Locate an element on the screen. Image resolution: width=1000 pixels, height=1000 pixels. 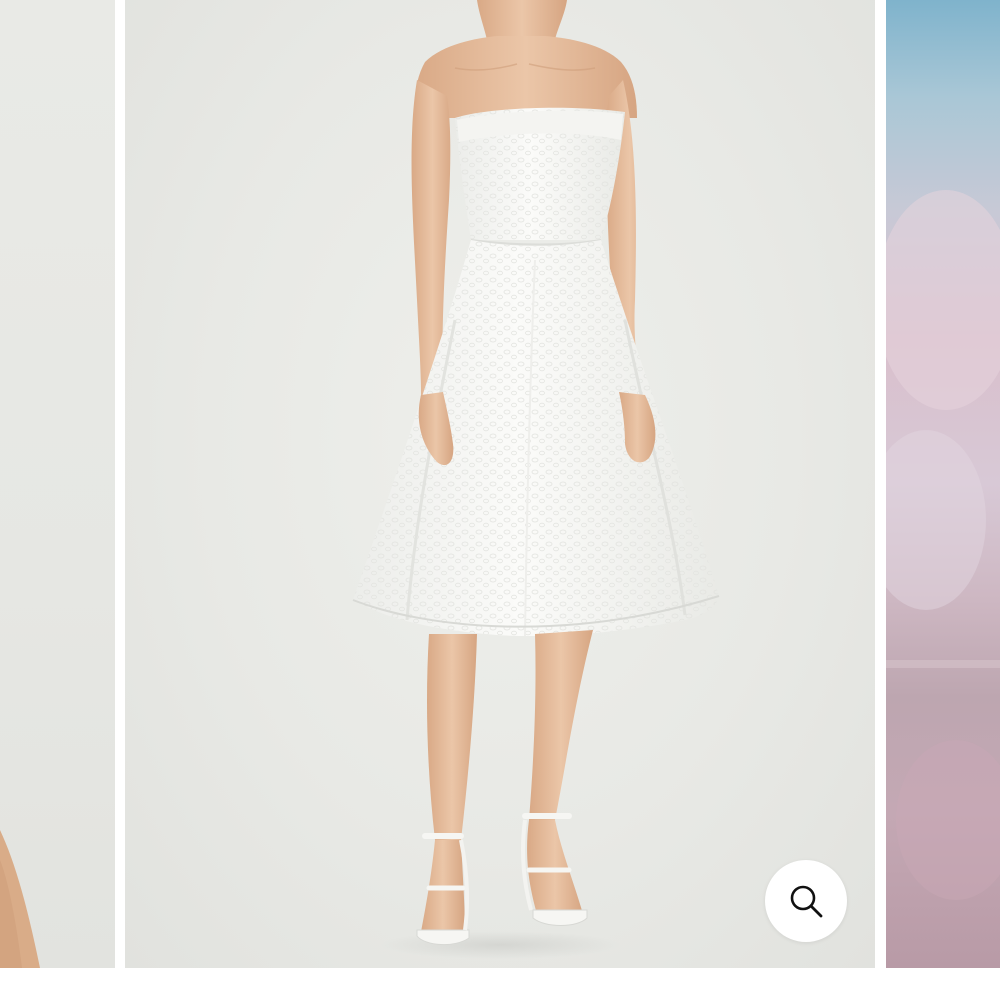
search-icon is located at coordinates (806, 901).